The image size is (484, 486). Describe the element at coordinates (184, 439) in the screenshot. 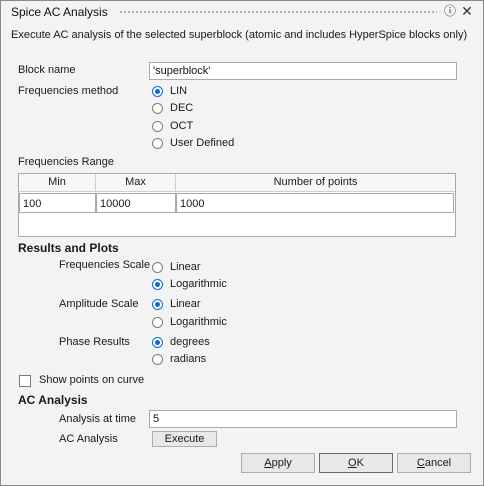

I see `execute-button: Execute` at that location.